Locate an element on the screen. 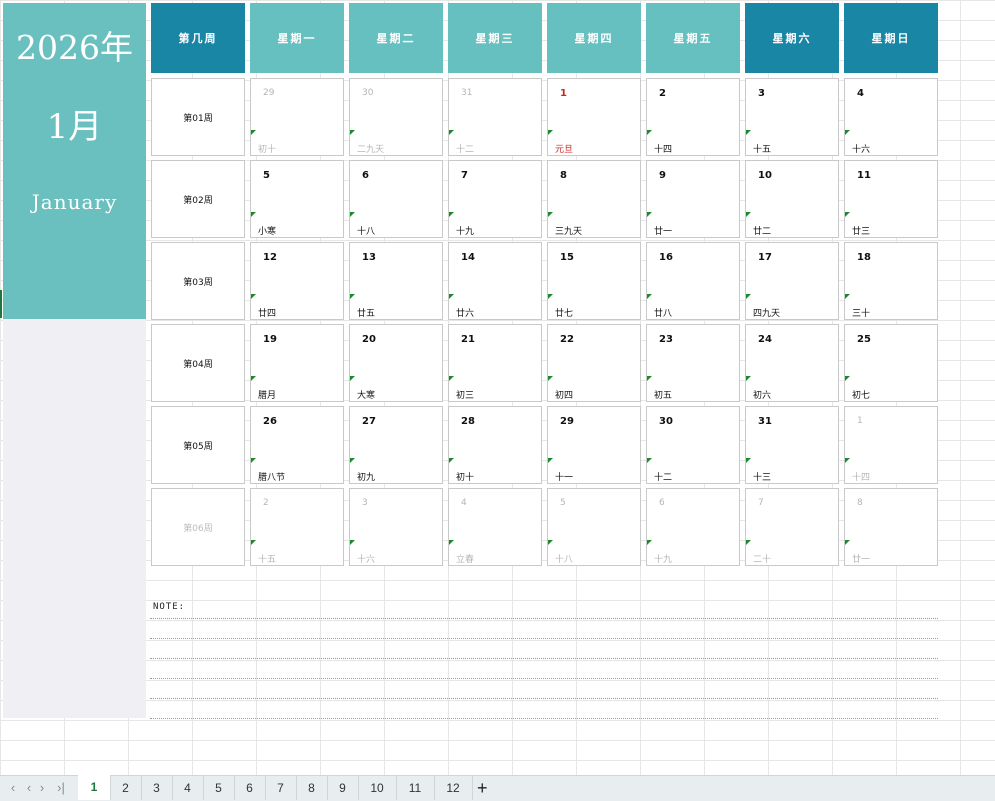  lunar-date: 廿二 is located at coordinates (762, 232).